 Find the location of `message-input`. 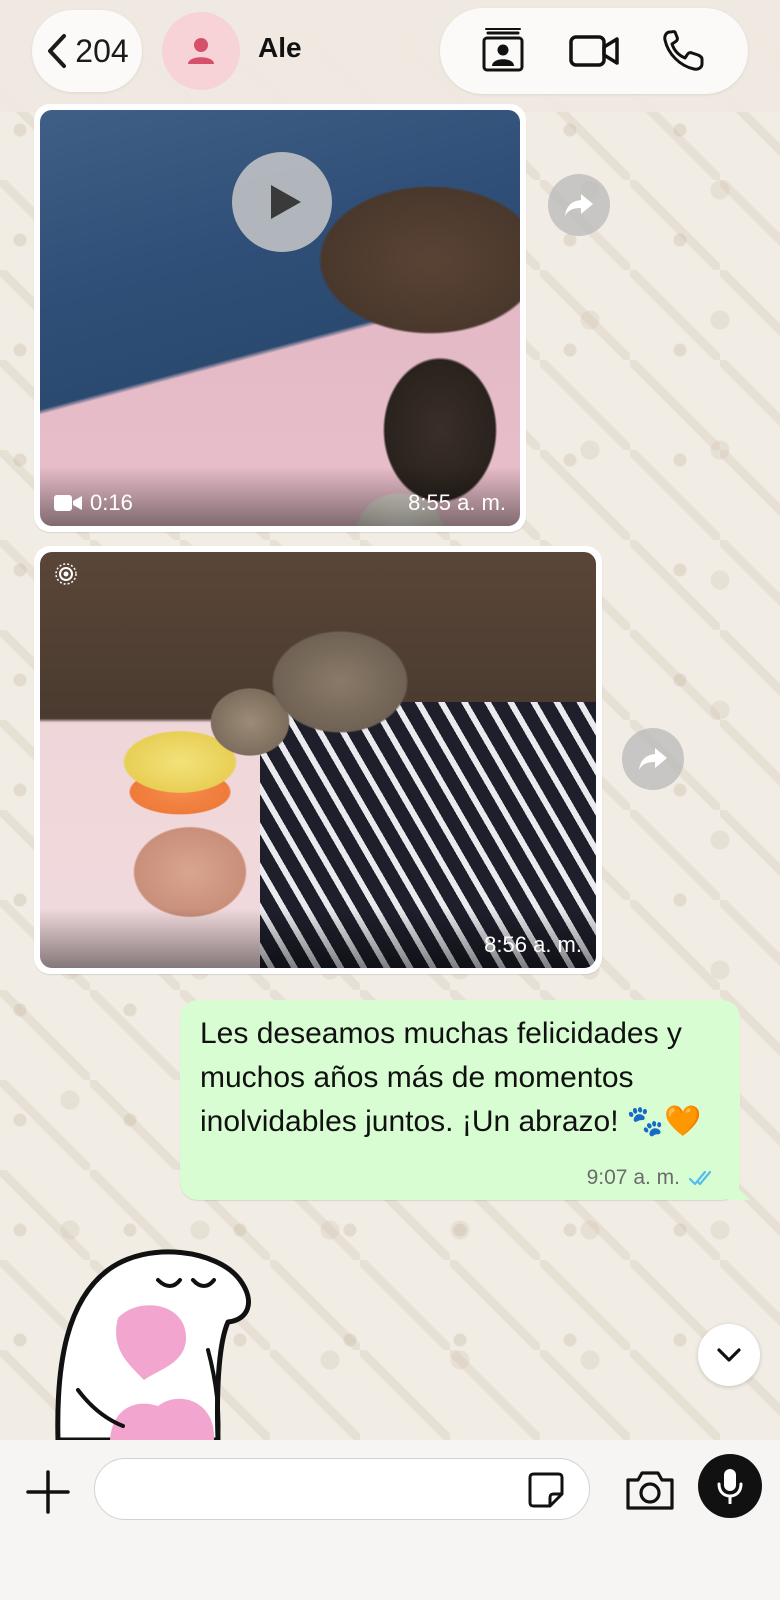

message-input is located at coordinates (342, 1489).